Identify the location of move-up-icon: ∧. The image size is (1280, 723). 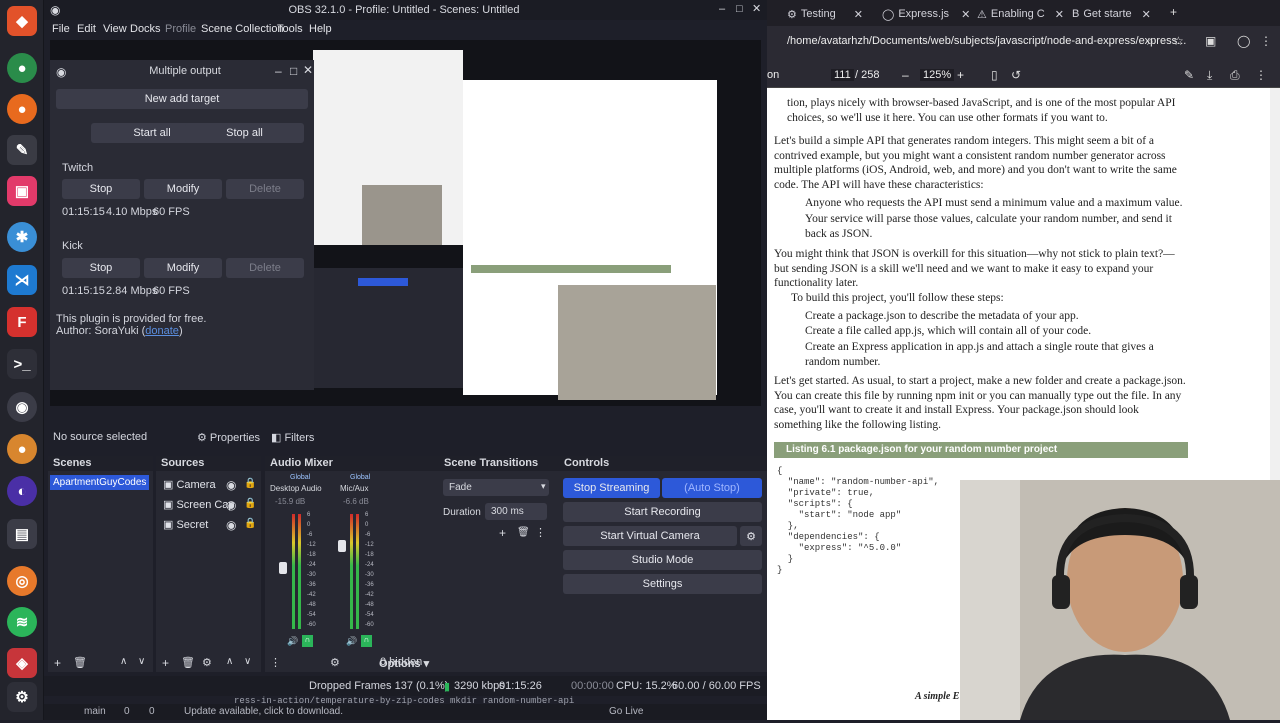
(123, 661).